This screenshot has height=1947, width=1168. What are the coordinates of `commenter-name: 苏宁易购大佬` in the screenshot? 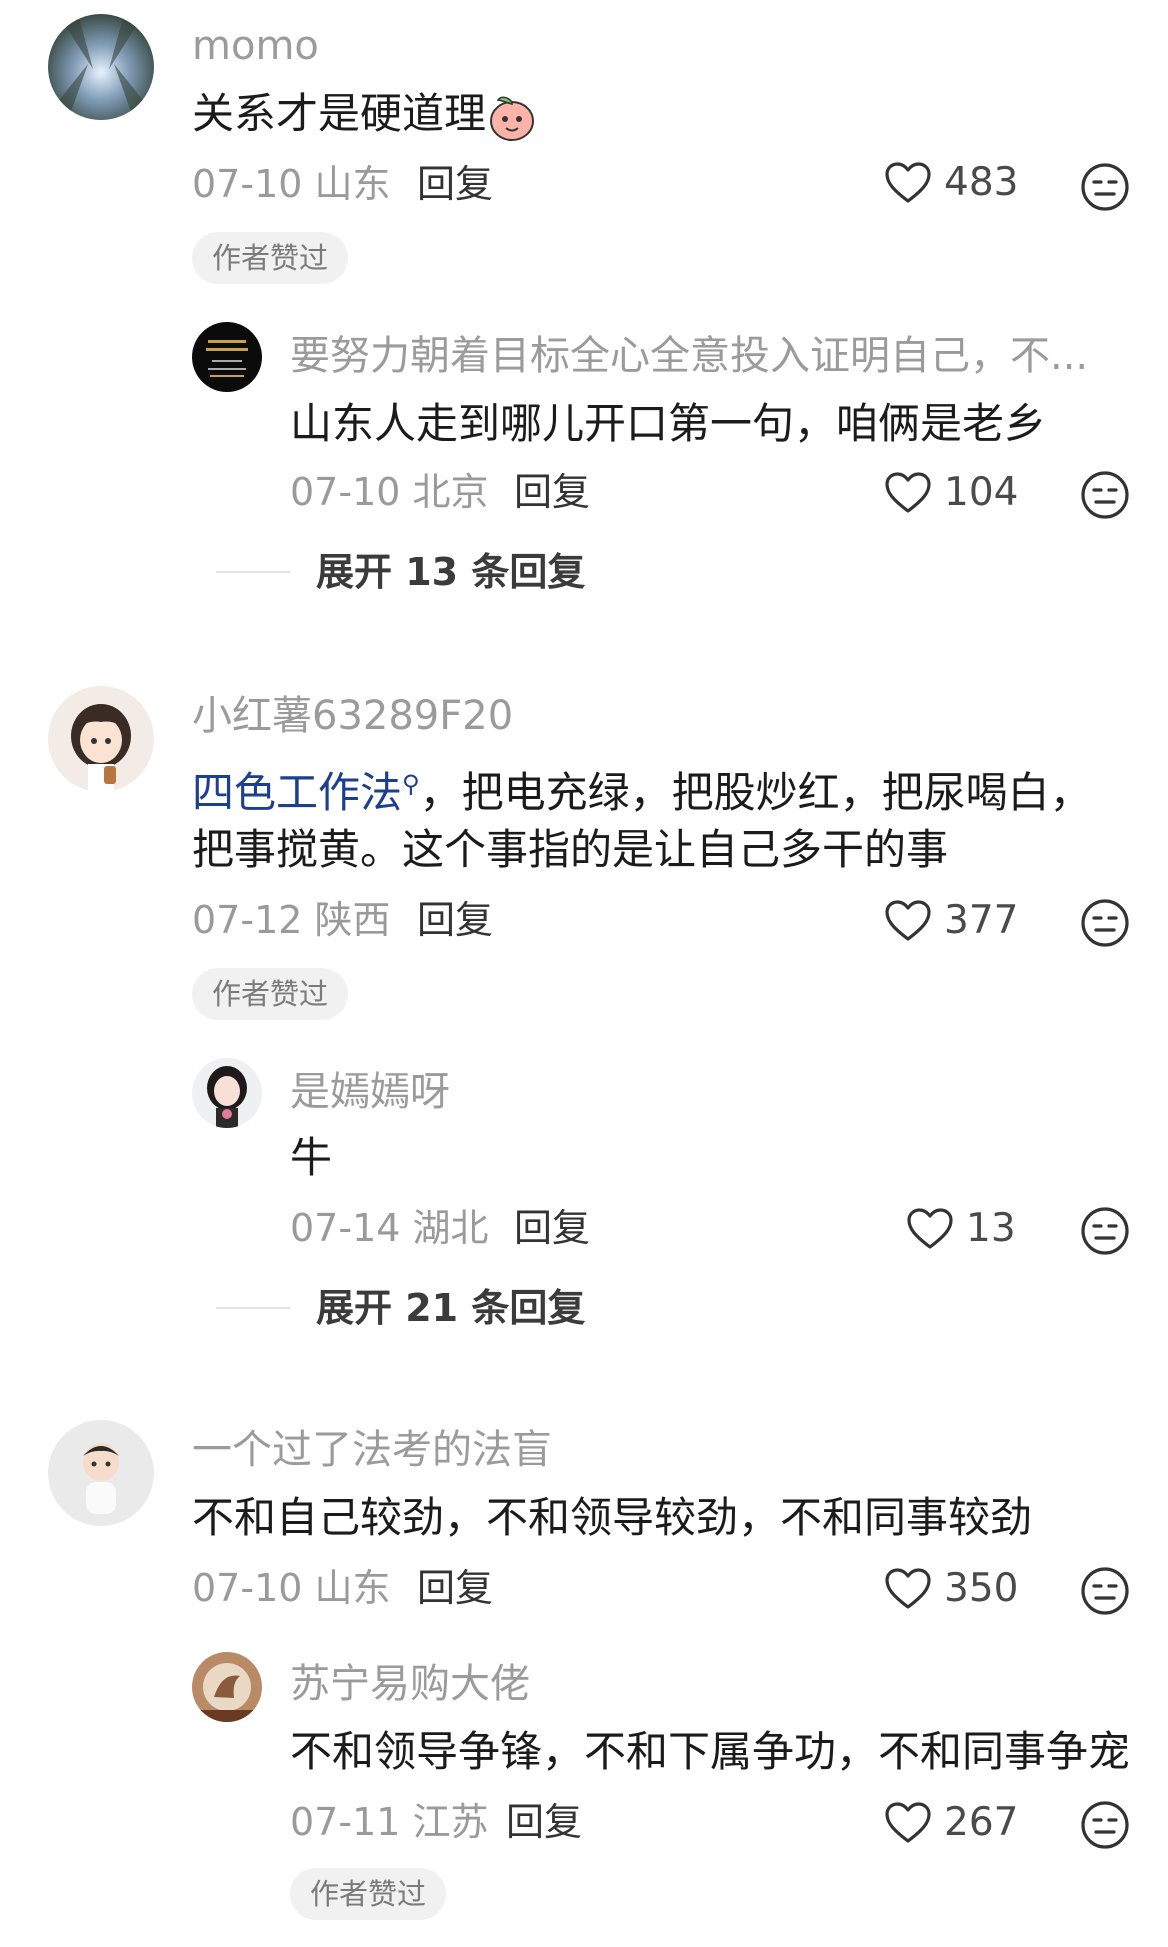 It's located at (410, 1684).